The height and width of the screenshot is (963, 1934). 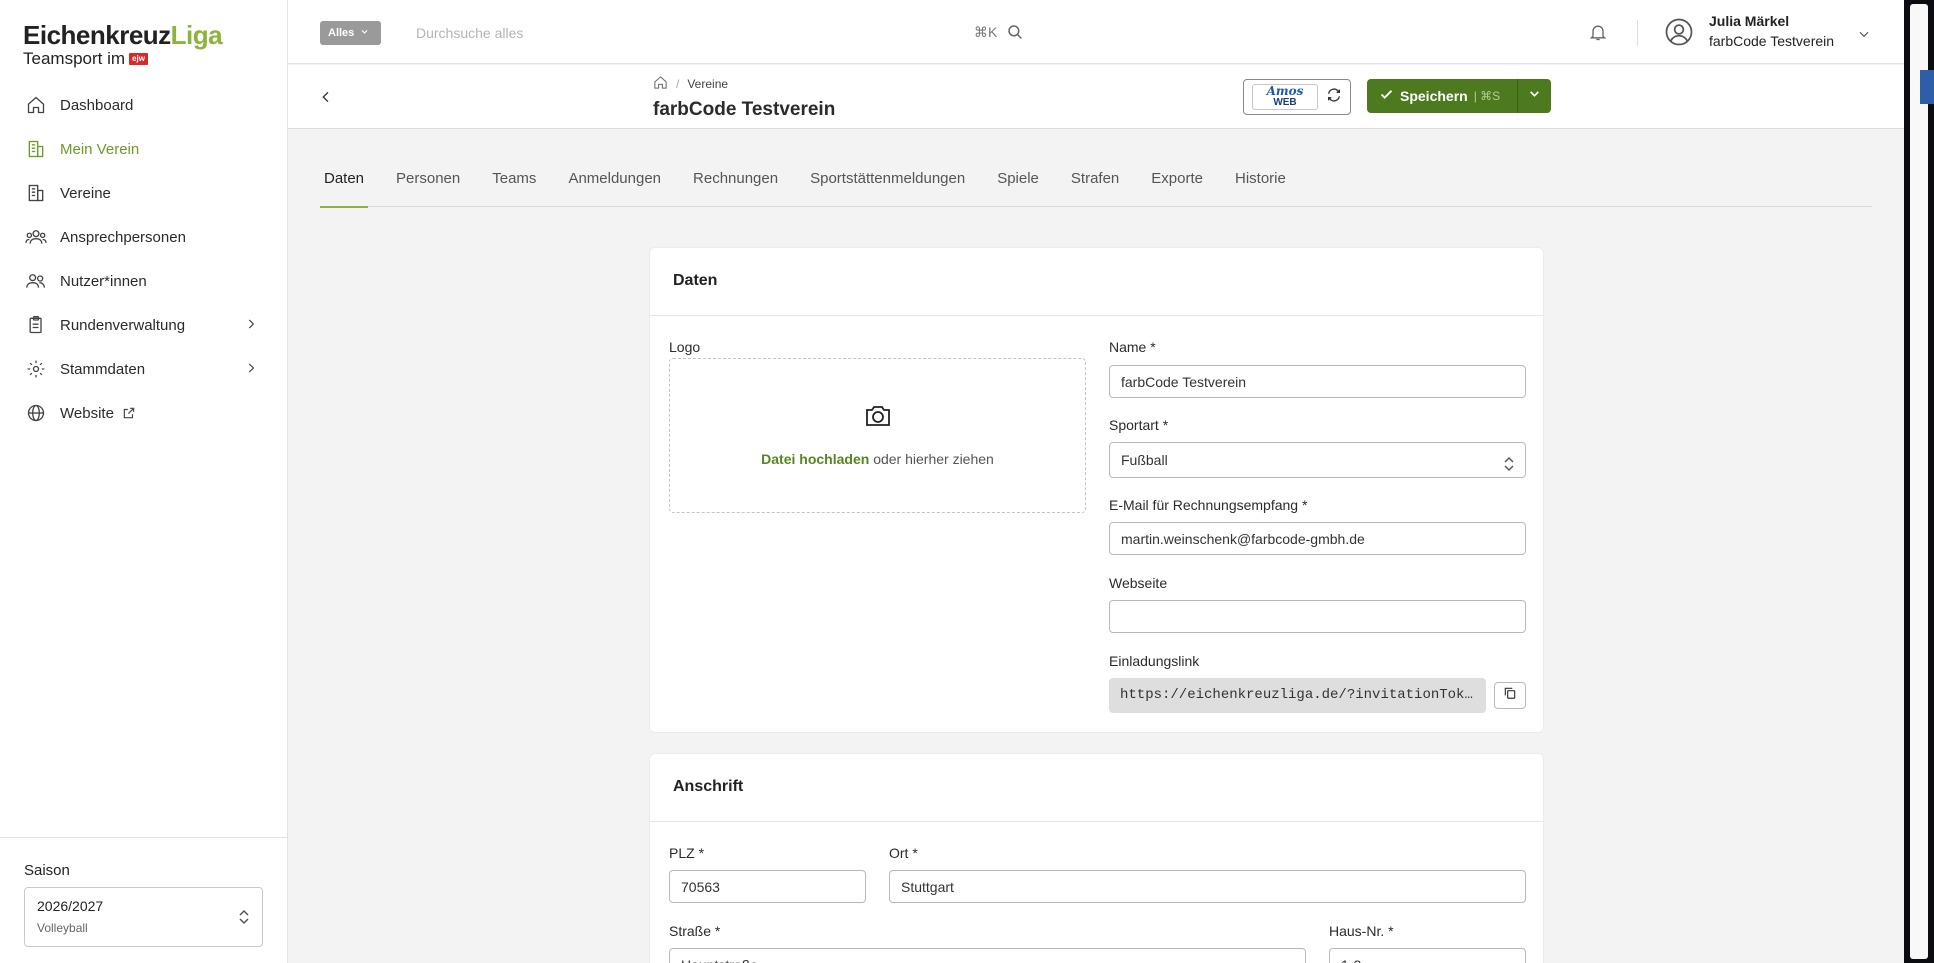 I want to click on breadcrumb-vereine: Vereine, so click(x=707, y=84).